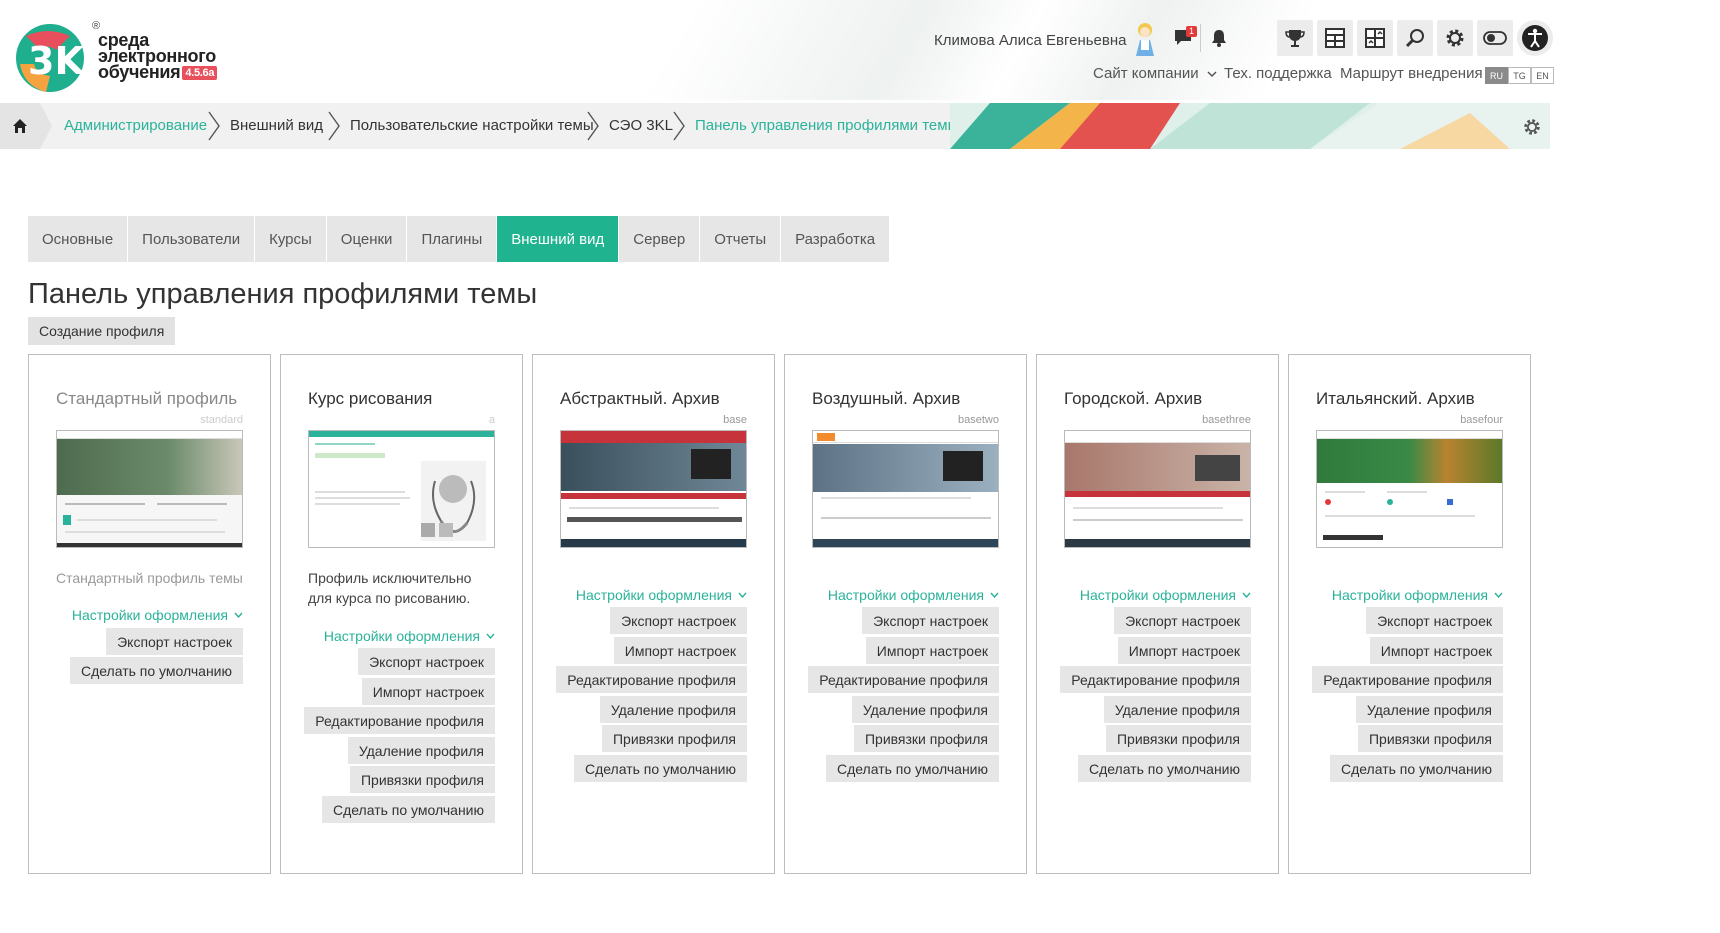 The image size is (1720, 933). I want to click on tab-courses: Курсы, so click(291, 239).